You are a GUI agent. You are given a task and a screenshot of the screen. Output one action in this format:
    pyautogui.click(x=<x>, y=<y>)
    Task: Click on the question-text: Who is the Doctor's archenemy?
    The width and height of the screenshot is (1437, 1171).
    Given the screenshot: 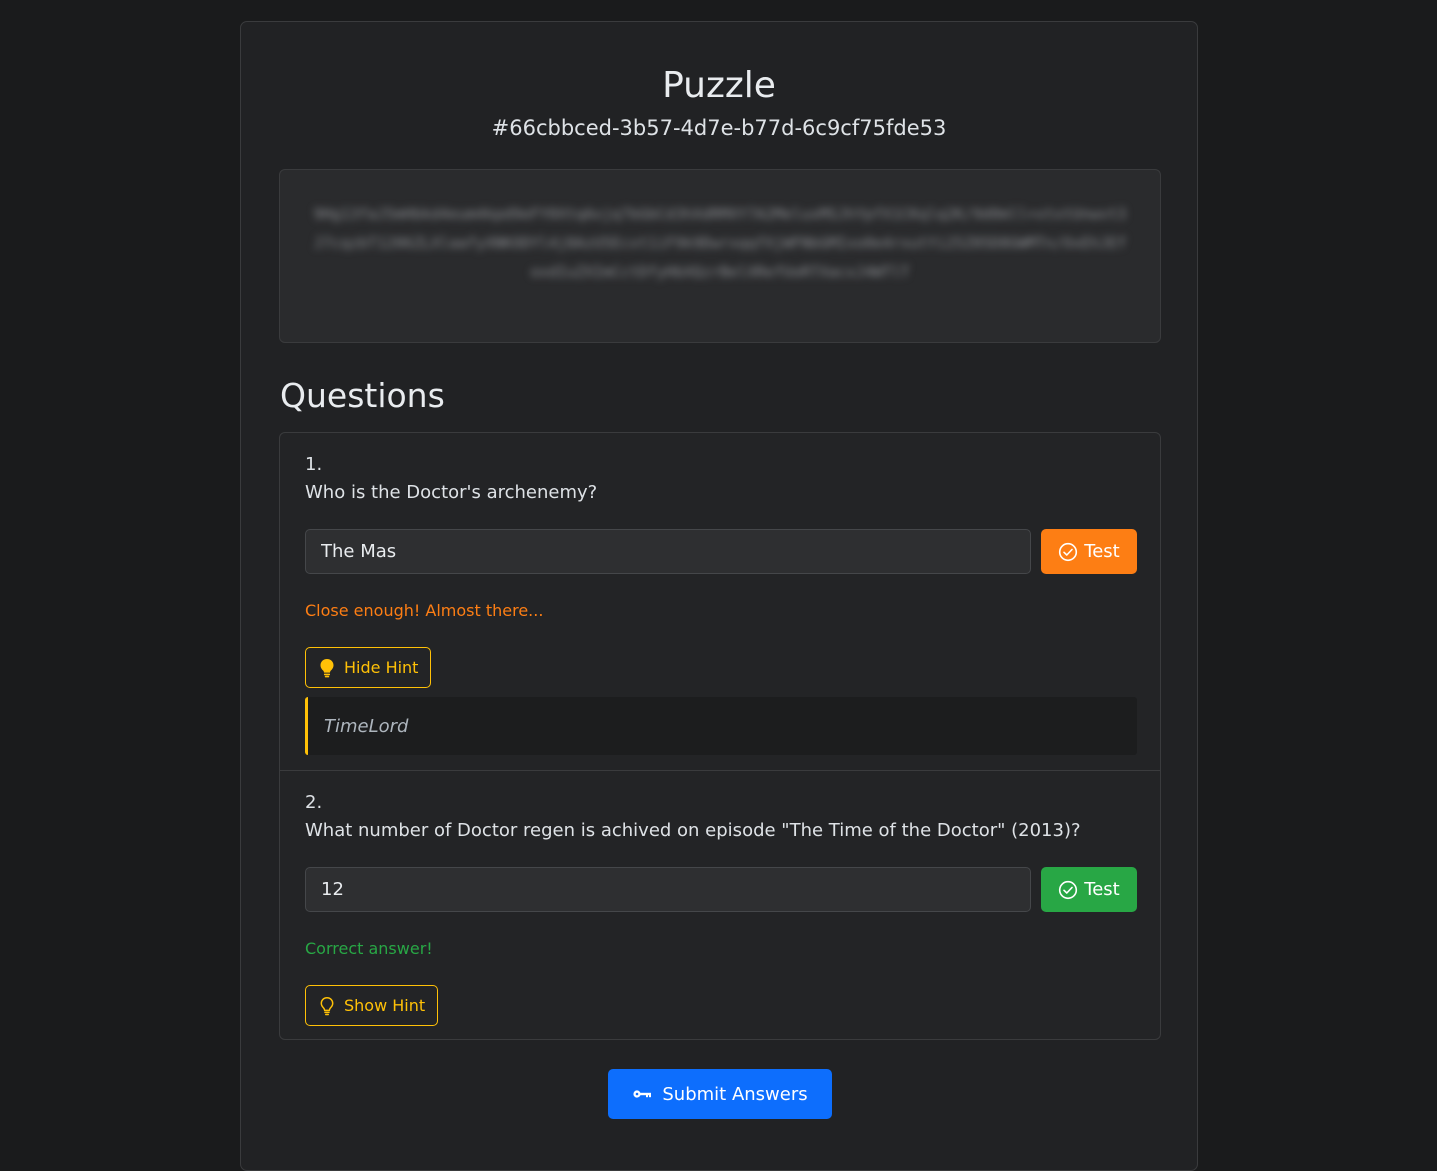 What is the action you would take?
    pyautogui.click(x=451, y=492)
    